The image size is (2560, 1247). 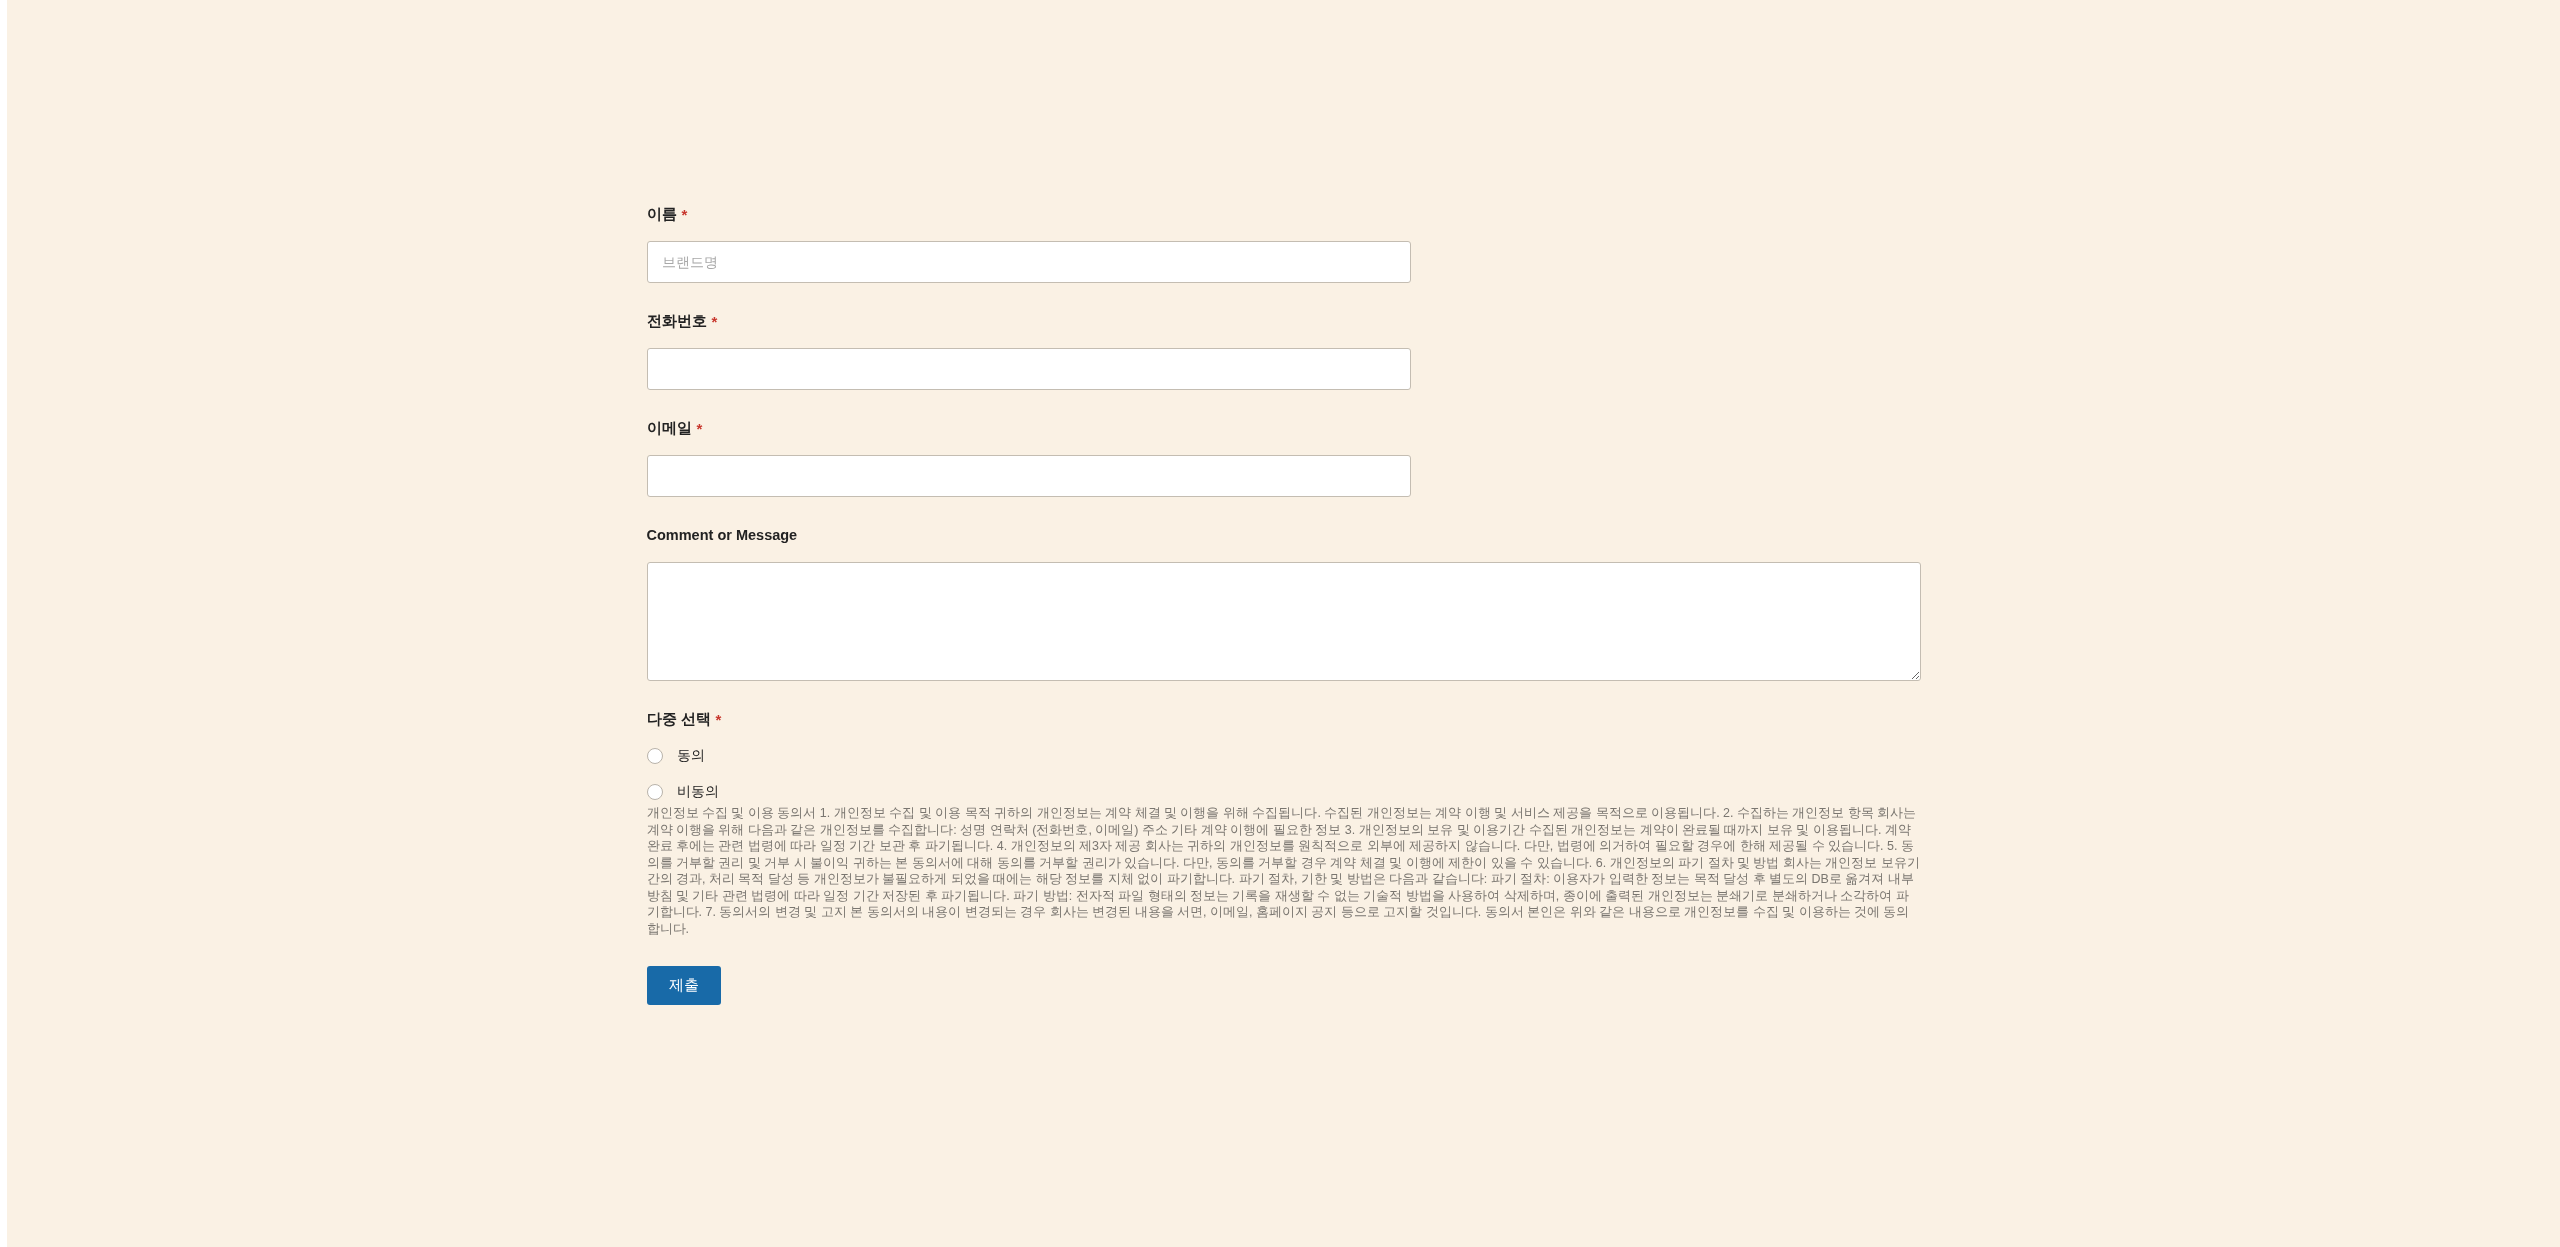 I want to click on field-label: Comment or Message, so click(x=722, y=535).